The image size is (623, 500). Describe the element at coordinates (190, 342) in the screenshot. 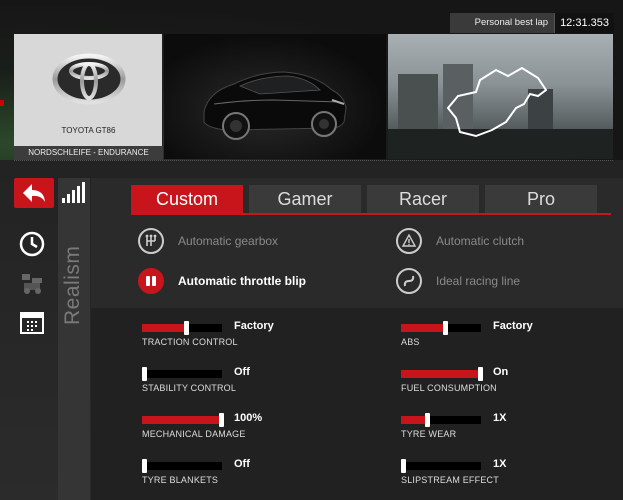

I see `slider-label: TRACTION CONTROL` at that location.